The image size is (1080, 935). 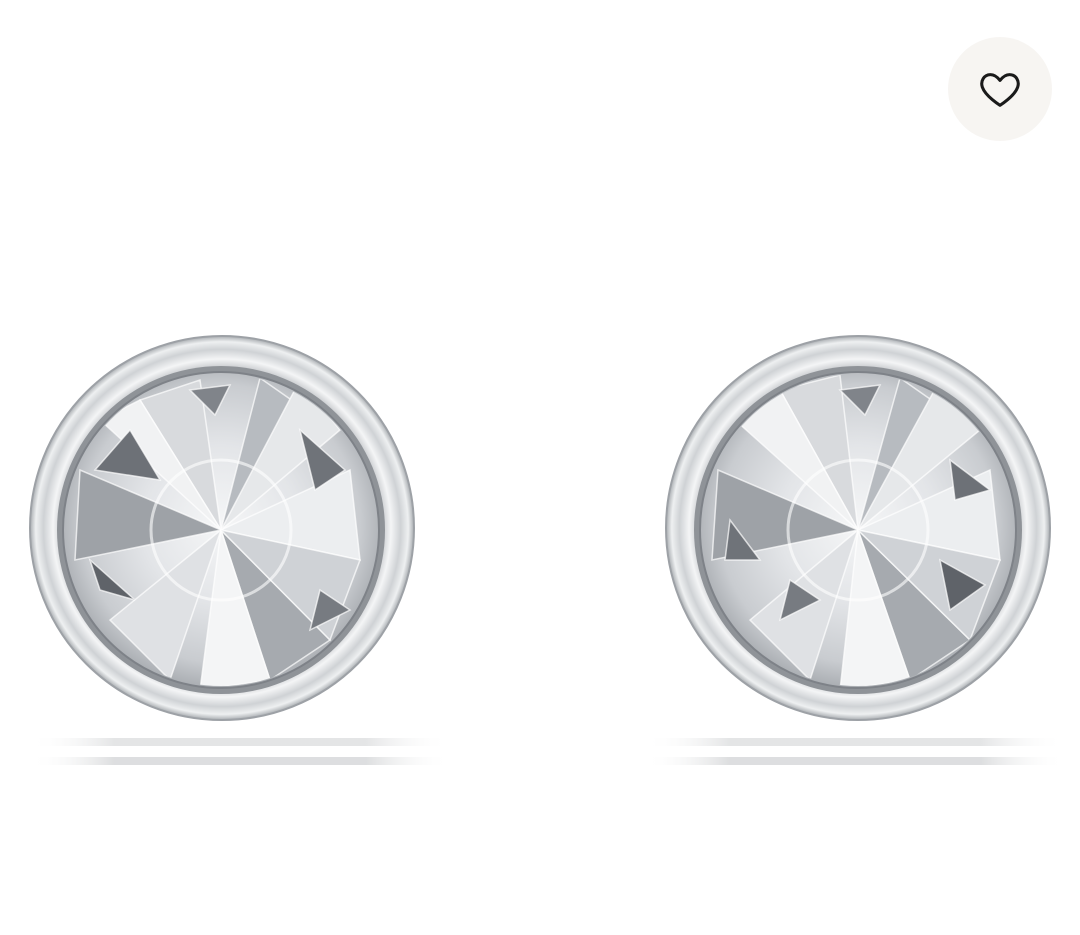 I want to click on add-to-wishlist-button, so click(x=1000, y=89).